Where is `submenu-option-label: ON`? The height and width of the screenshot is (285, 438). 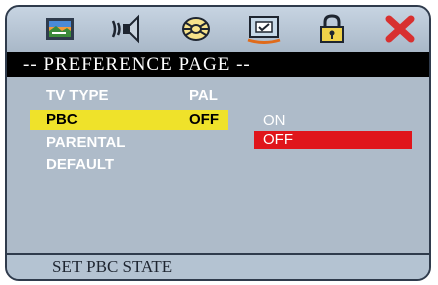
submenu-option-label: ON is located at coordinates (274, 120).